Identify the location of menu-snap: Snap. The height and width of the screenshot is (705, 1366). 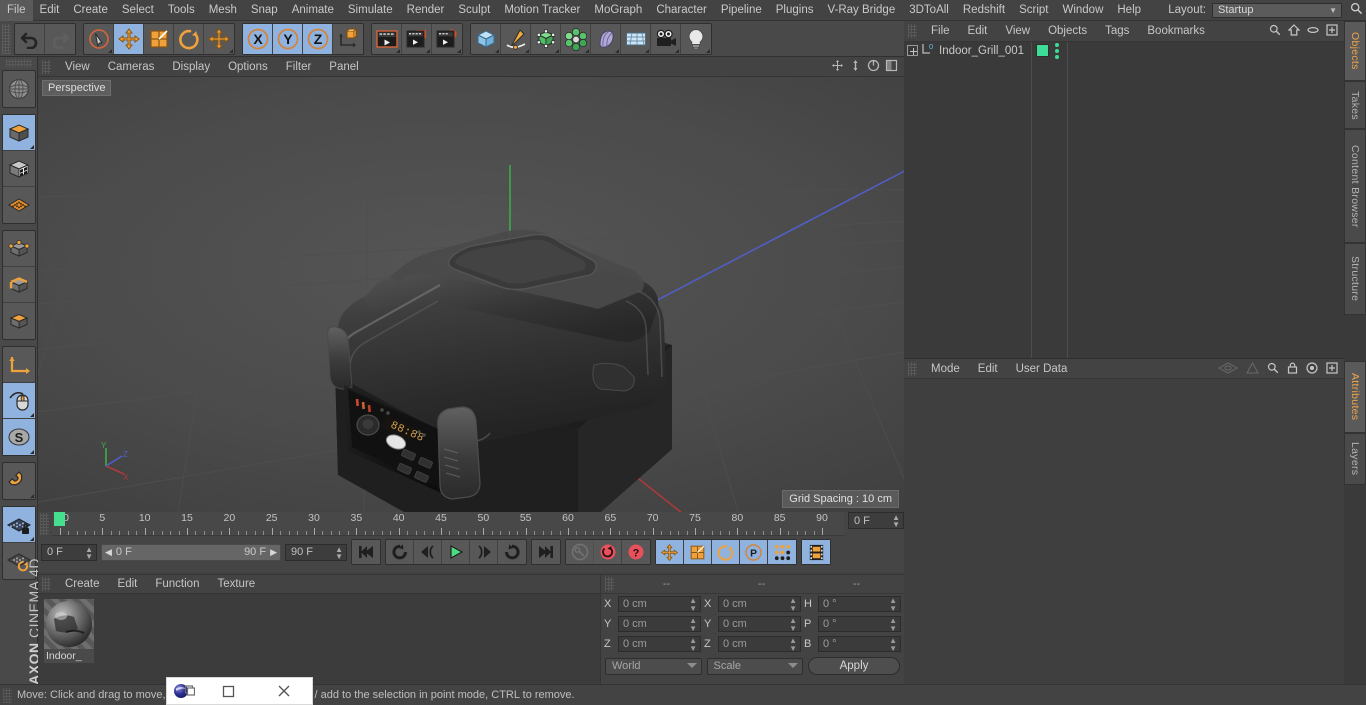
(264, 10).